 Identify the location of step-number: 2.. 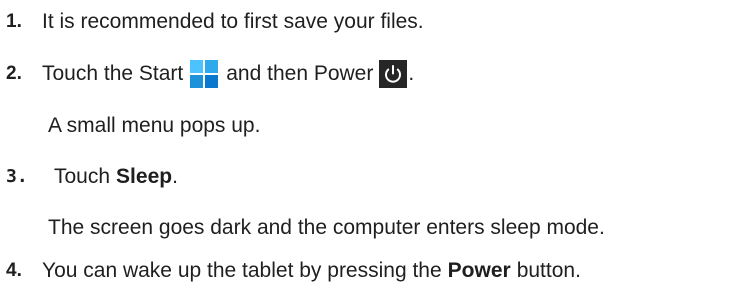
(14, 73).